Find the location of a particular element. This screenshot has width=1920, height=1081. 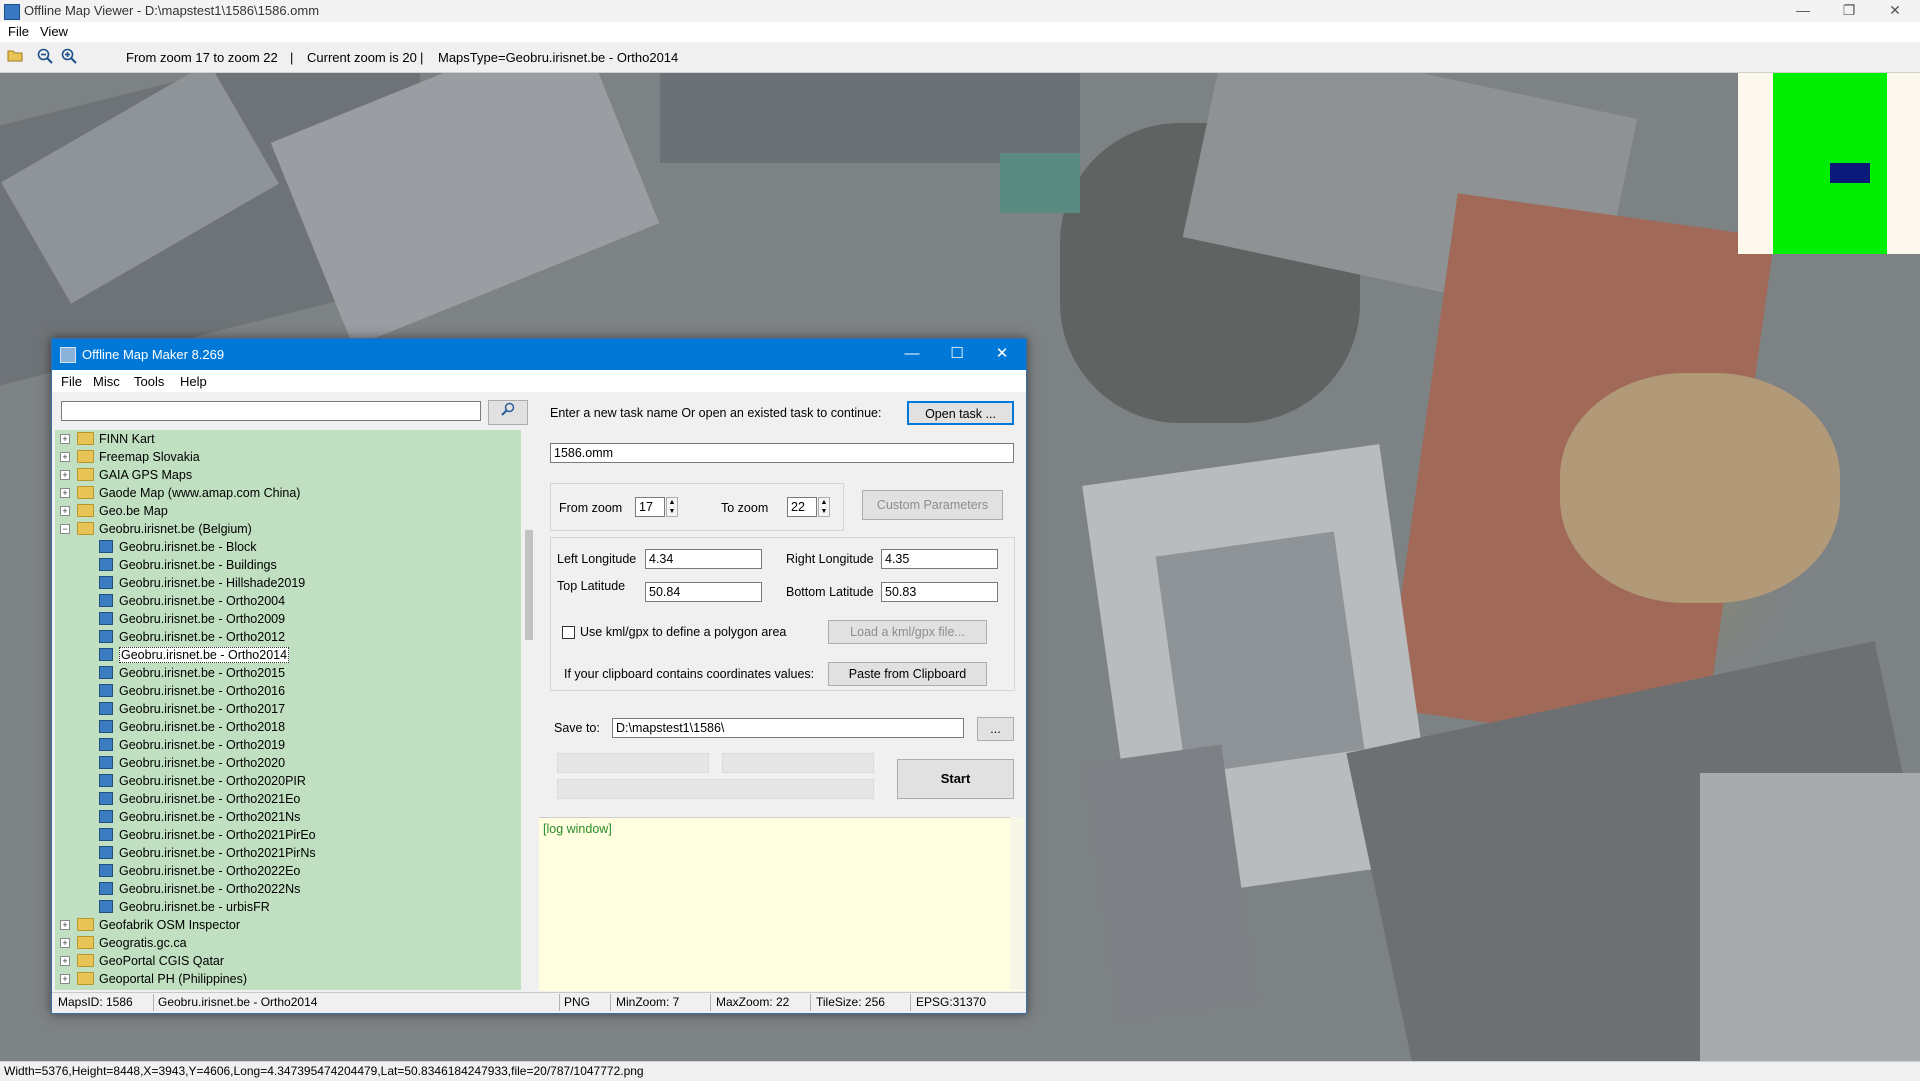

tree-map-item: Geobru.irisnet.be - Ortho2020 is located at coordinates (192, 763).